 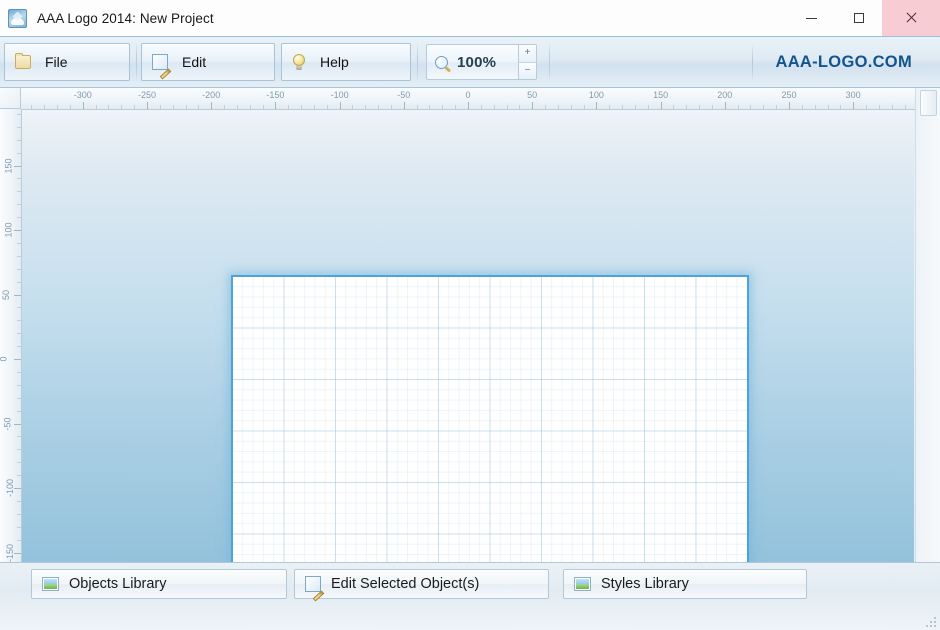 What do you see at coordinates (927, 325) in the screenshot?
I see `vertical-scrollbar` at bounding box center [927, 325].